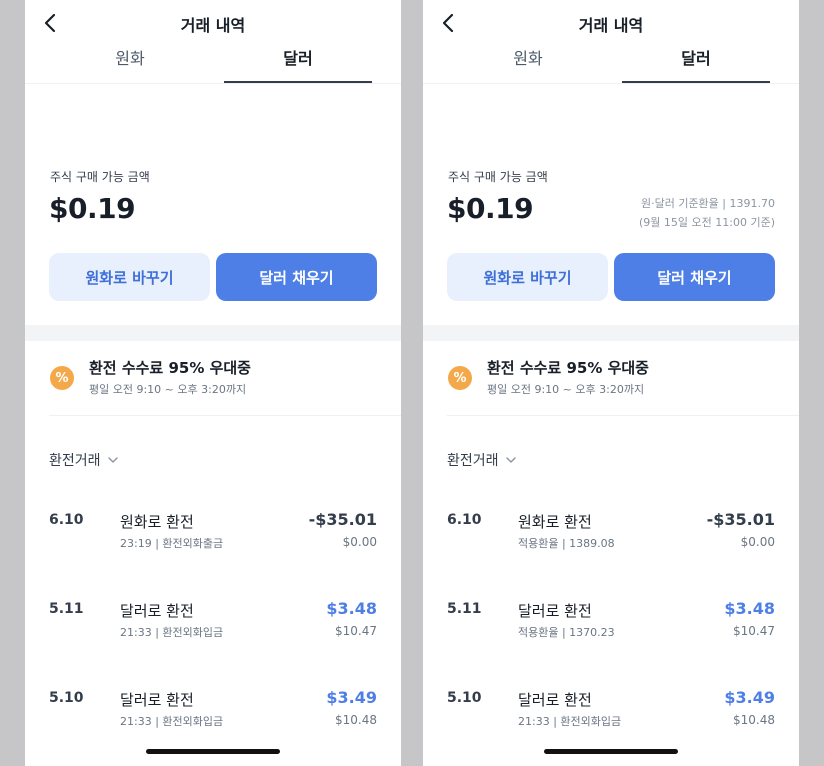  What do you see at coordinates (172, 543) in the screenshot?
I see `transaction-detail: 23:19 | 환전외화출금` at bounding box center [172, 543].